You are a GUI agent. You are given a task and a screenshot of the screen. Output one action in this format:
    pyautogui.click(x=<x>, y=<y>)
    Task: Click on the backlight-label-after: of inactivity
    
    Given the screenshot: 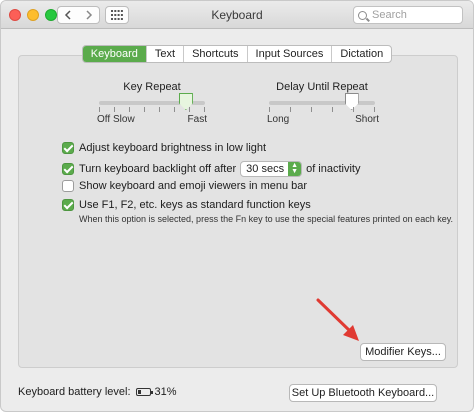 What is the action you would take?
    pyautogui.click(x=333, y=169)
    